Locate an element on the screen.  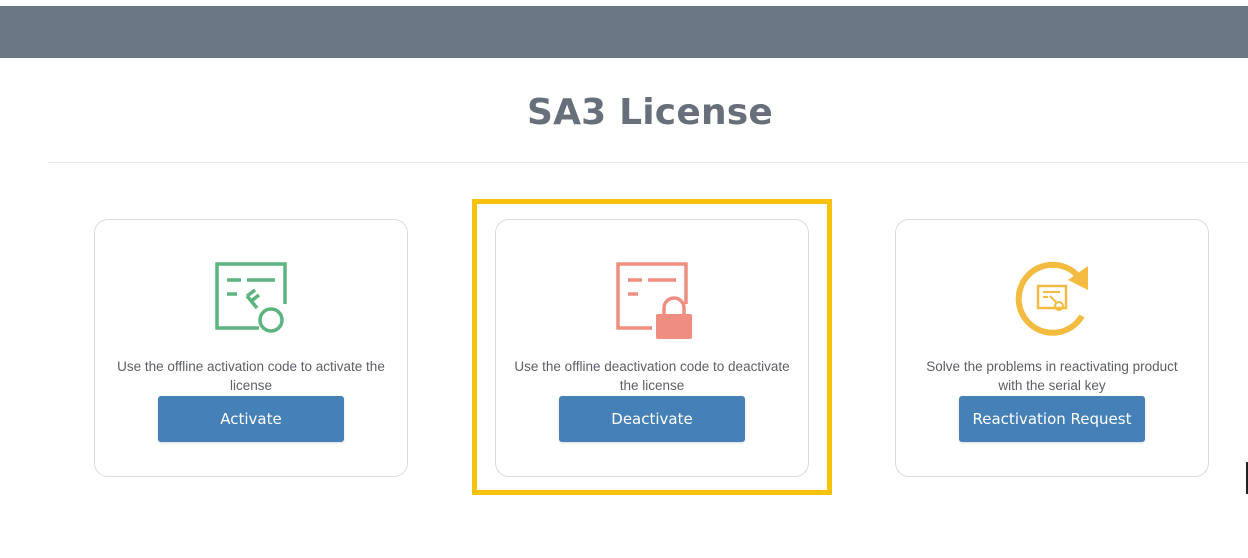
title-divider is located at coordinates (648, 162).